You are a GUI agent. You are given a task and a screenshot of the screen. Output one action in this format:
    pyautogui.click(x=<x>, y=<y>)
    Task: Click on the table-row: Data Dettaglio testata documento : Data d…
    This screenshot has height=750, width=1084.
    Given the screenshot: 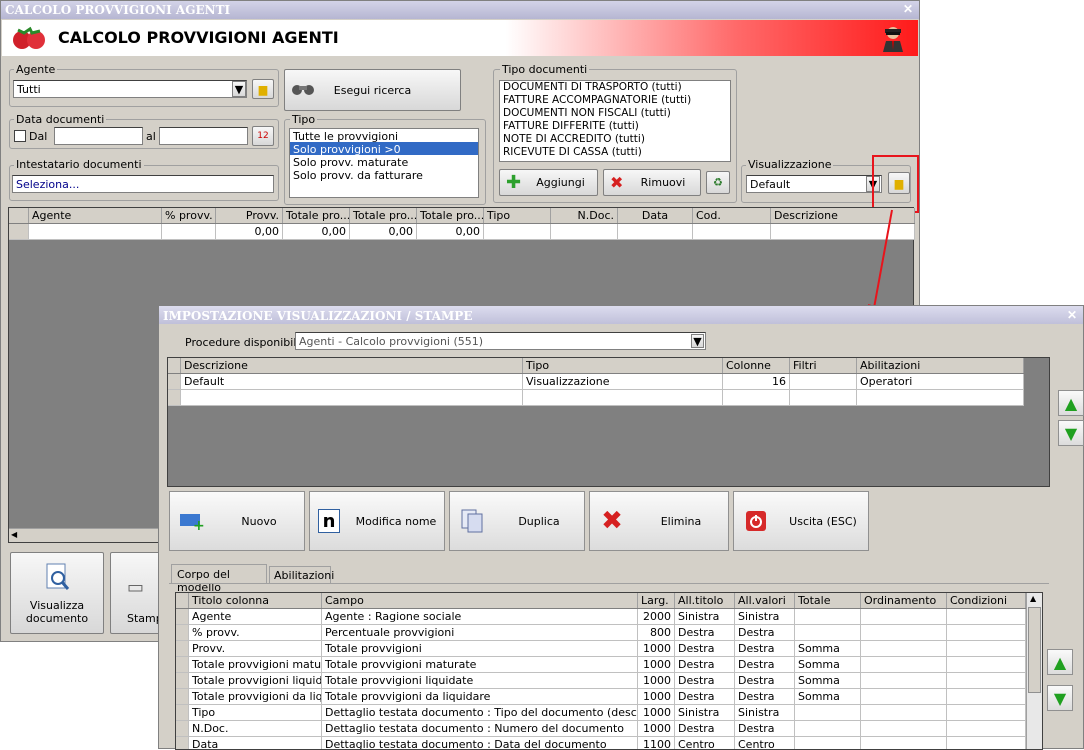 What is the action you would take?
    pyautogui.click(x=601, y=743)
    